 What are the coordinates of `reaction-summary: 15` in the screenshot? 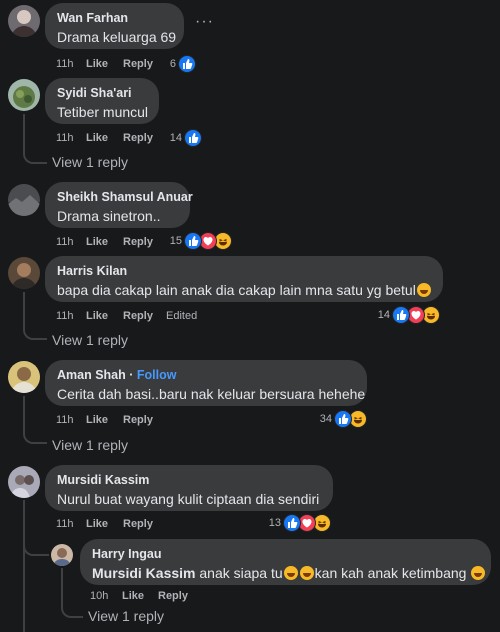 It's located at (202, 241).